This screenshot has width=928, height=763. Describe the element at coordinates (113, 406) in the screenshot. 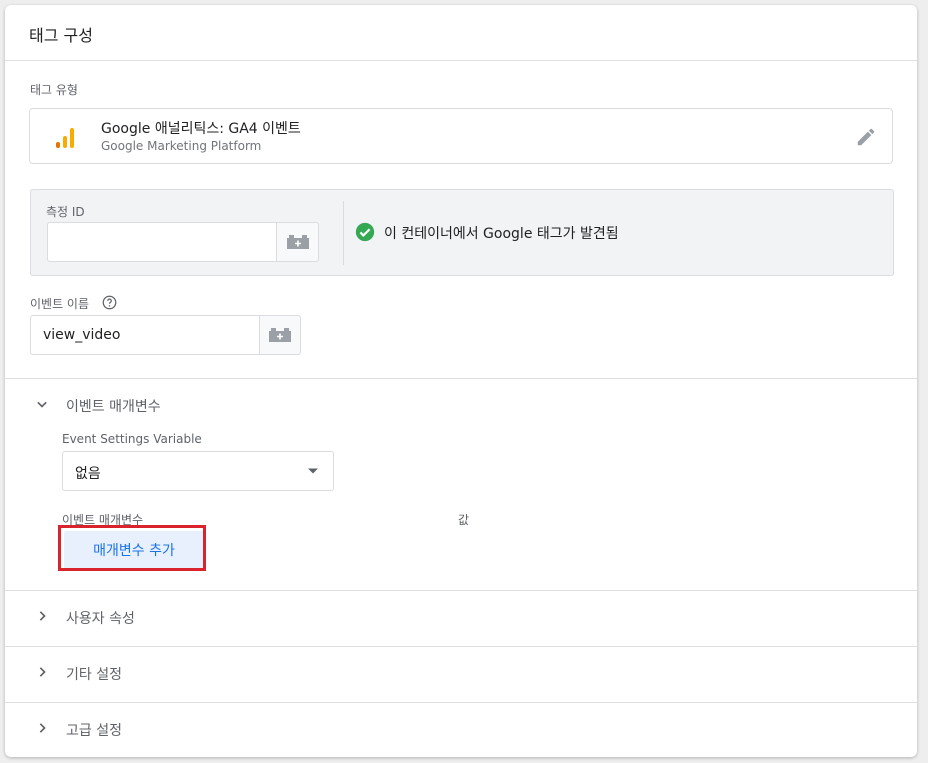

I see `event-params-section-title: 이벤트 매개변수` at that location.